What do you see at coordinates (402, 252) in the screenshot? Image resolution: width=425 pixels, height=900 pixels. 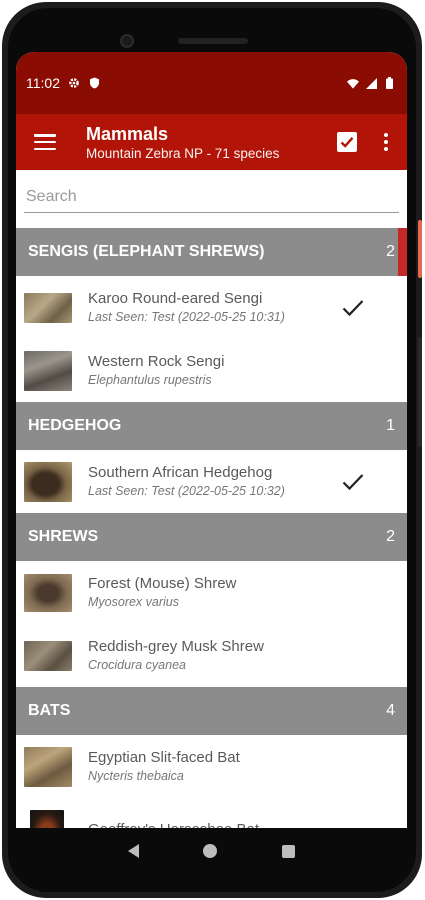 I see `scrollbar-thumb` at bounding box center [402, 252].